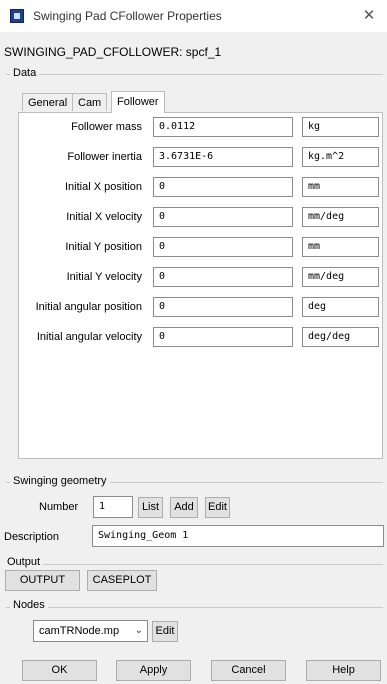  I want to click on apply-button: Apply, so click(153, 670).